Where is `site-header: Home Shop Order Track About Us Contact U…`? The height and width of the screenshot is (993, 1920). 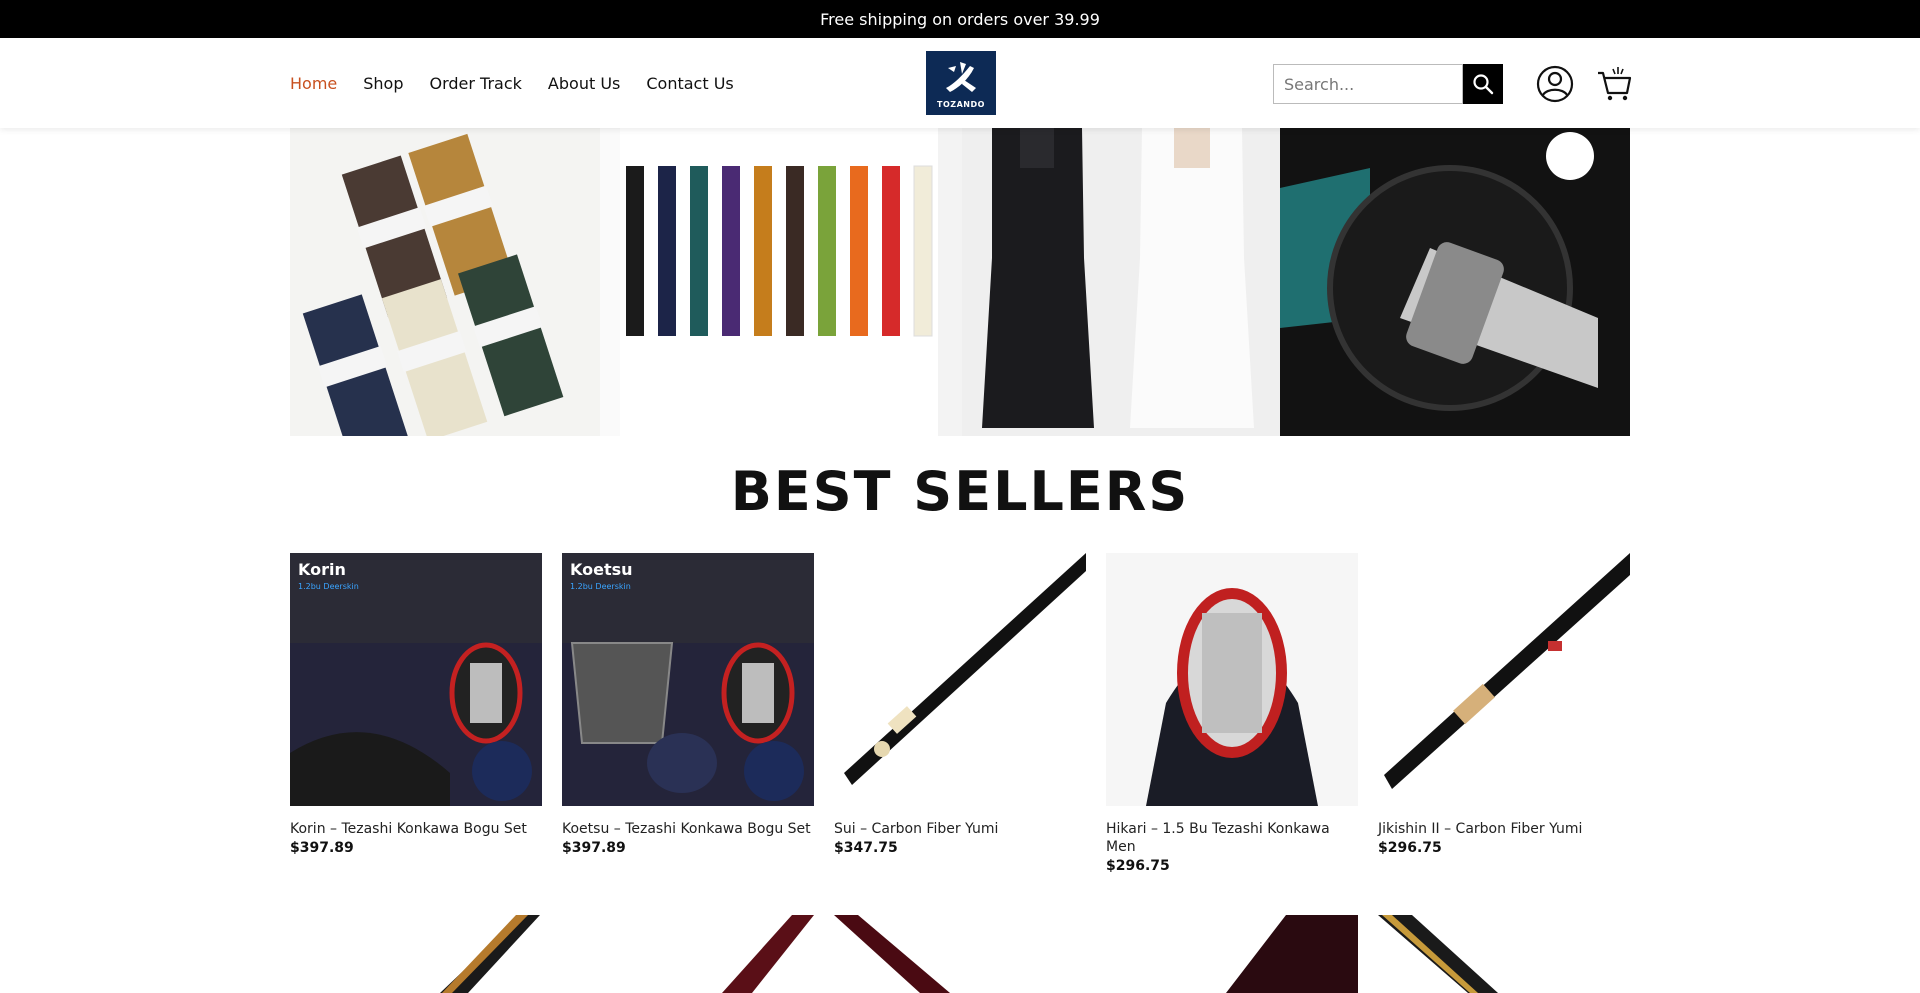 site-header: Home Shop Order Track About Us Contact U… is located at coordinates (960, 83).